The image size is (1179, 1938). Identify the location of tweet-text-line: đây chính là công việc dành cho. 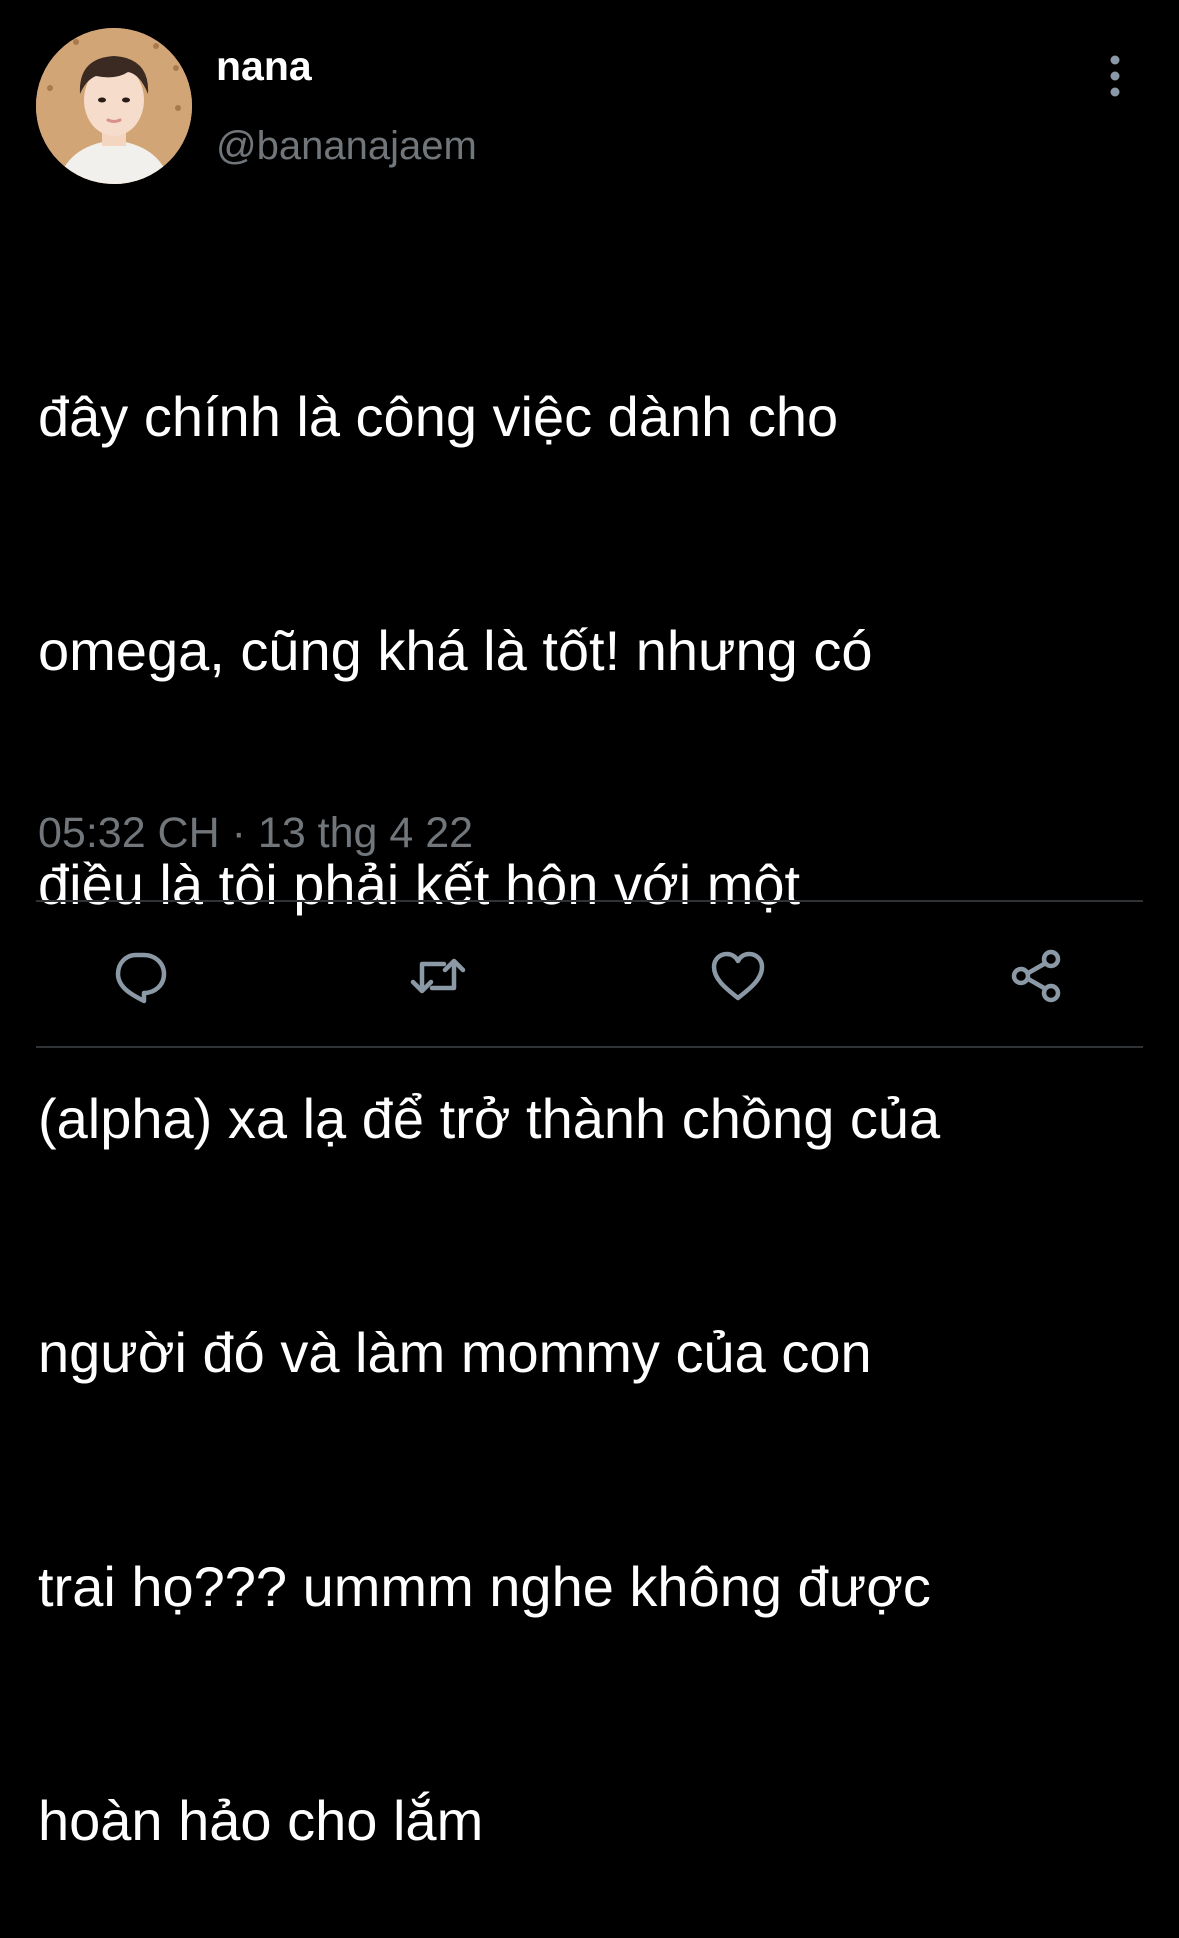
(438, 416).